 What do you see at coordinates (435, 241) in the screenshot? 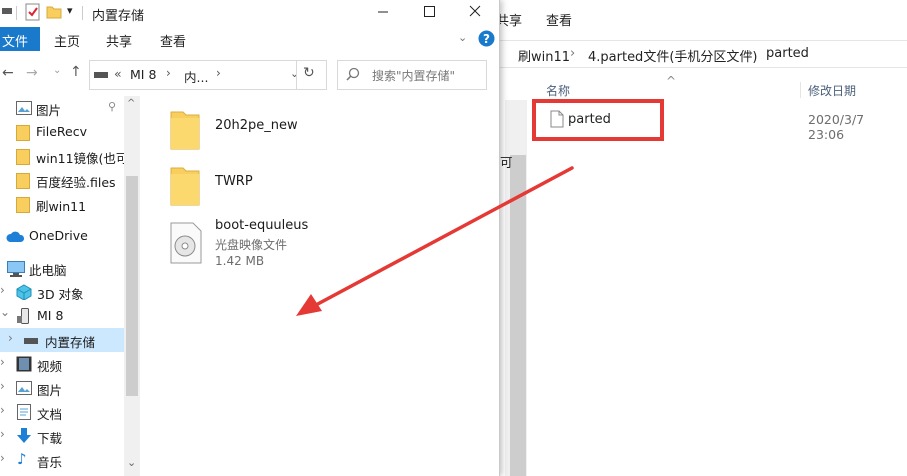
I see `annotation-arrow` at bounding box center [435, 241].